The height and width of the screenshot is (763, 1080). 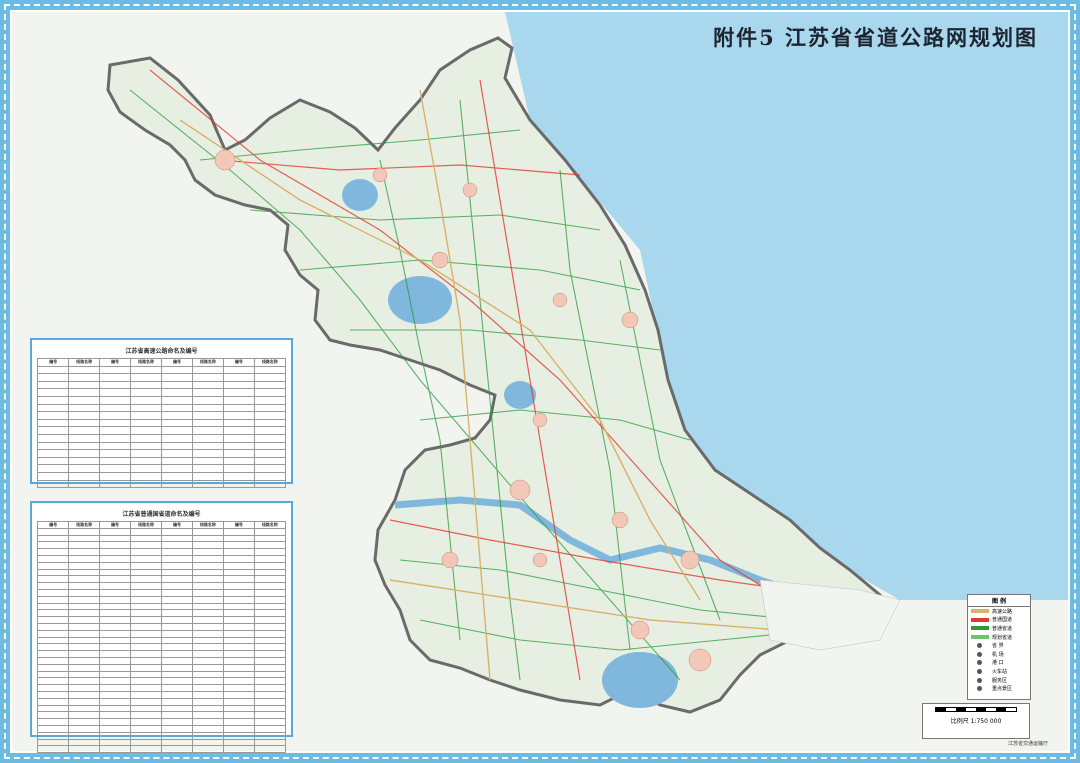 I want to click on scale-box: 比例尺 1:750 000, so click(x=976, y=721).